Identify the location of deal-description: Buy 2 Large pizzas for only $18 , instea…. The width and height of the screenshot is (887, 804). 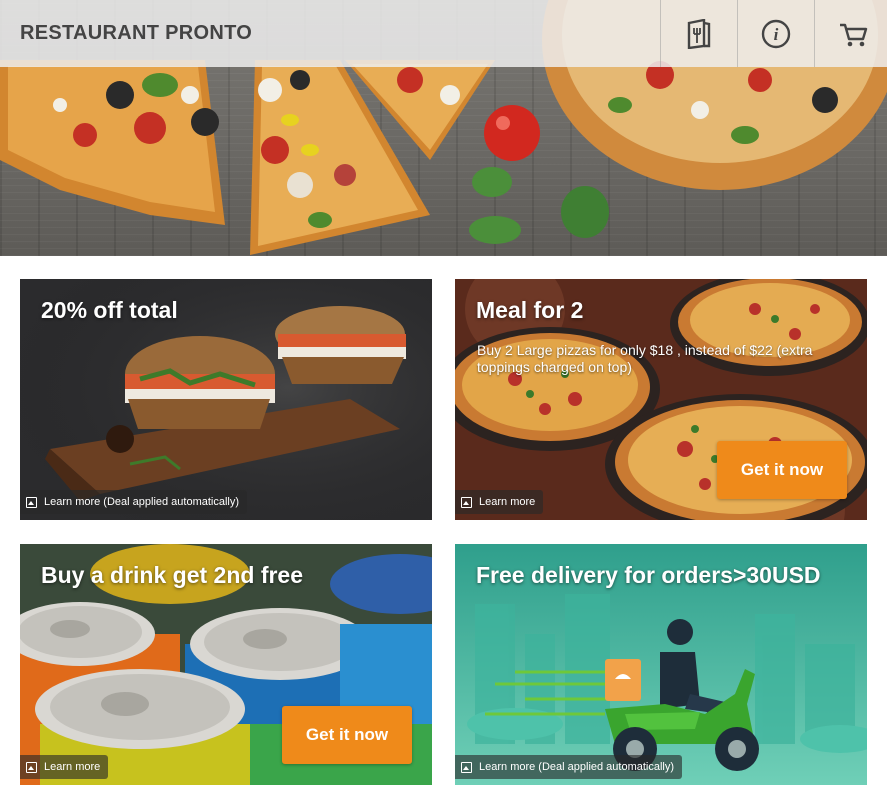
(645, 358).